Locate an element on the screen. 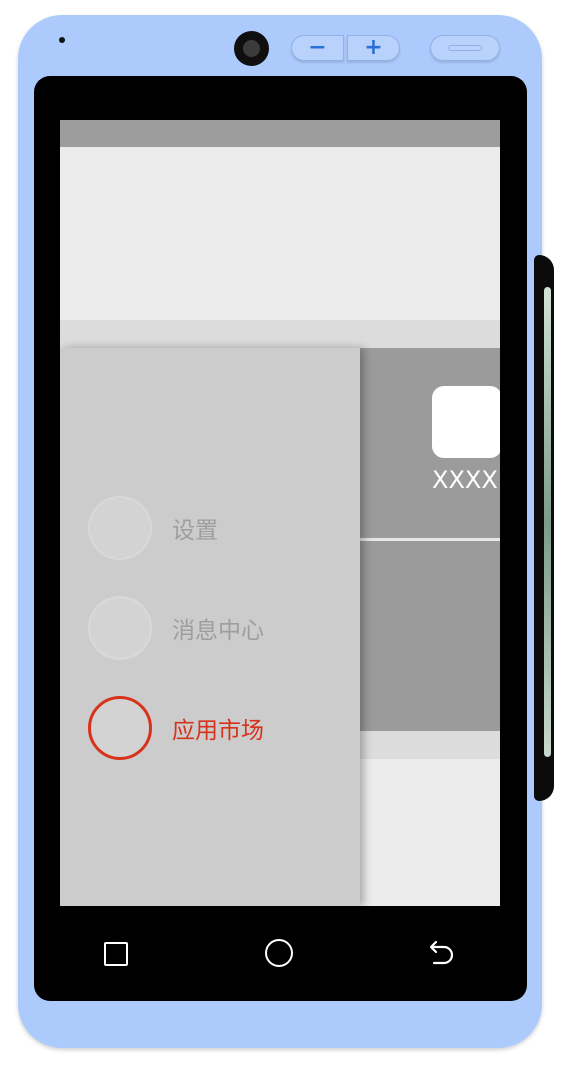 The image size is (572, 1072). back-icon is located at coordinates (442, 954).